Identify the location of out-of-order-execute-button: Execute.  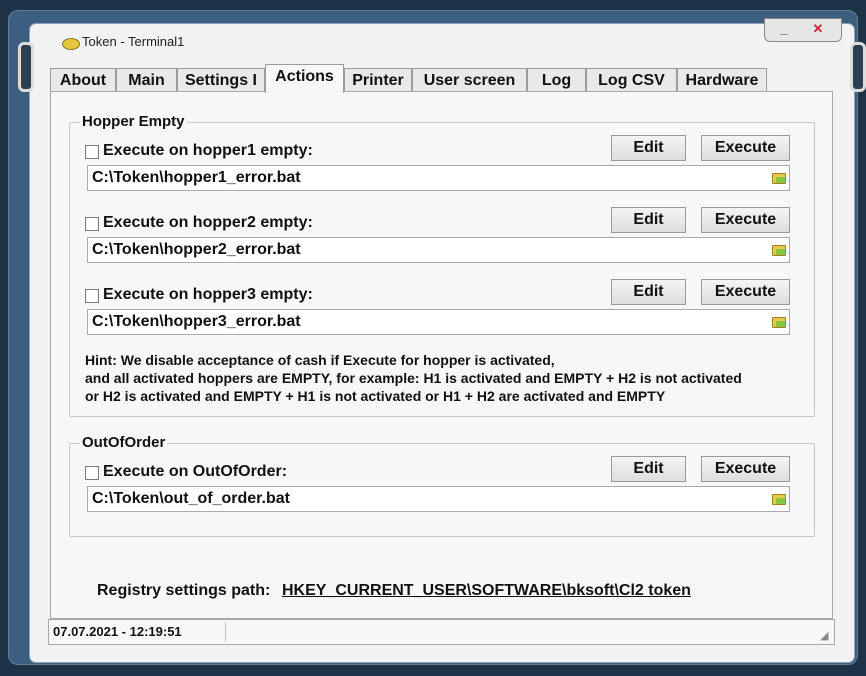
(745, 469).